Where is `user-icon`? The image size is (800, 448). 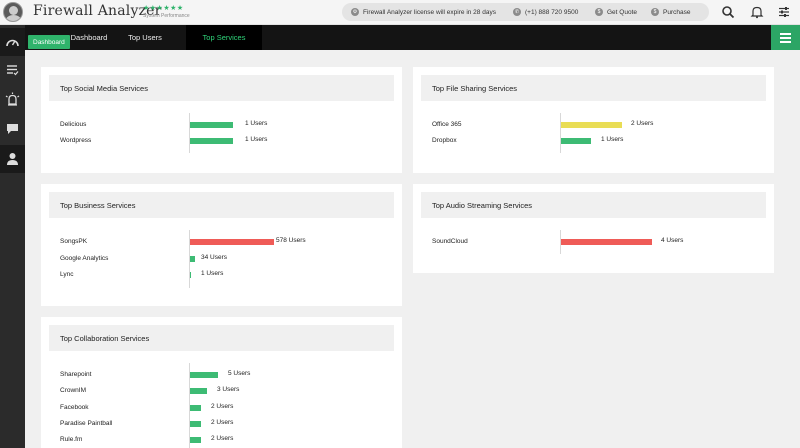
user-icon is located at coordinates (12, 159).